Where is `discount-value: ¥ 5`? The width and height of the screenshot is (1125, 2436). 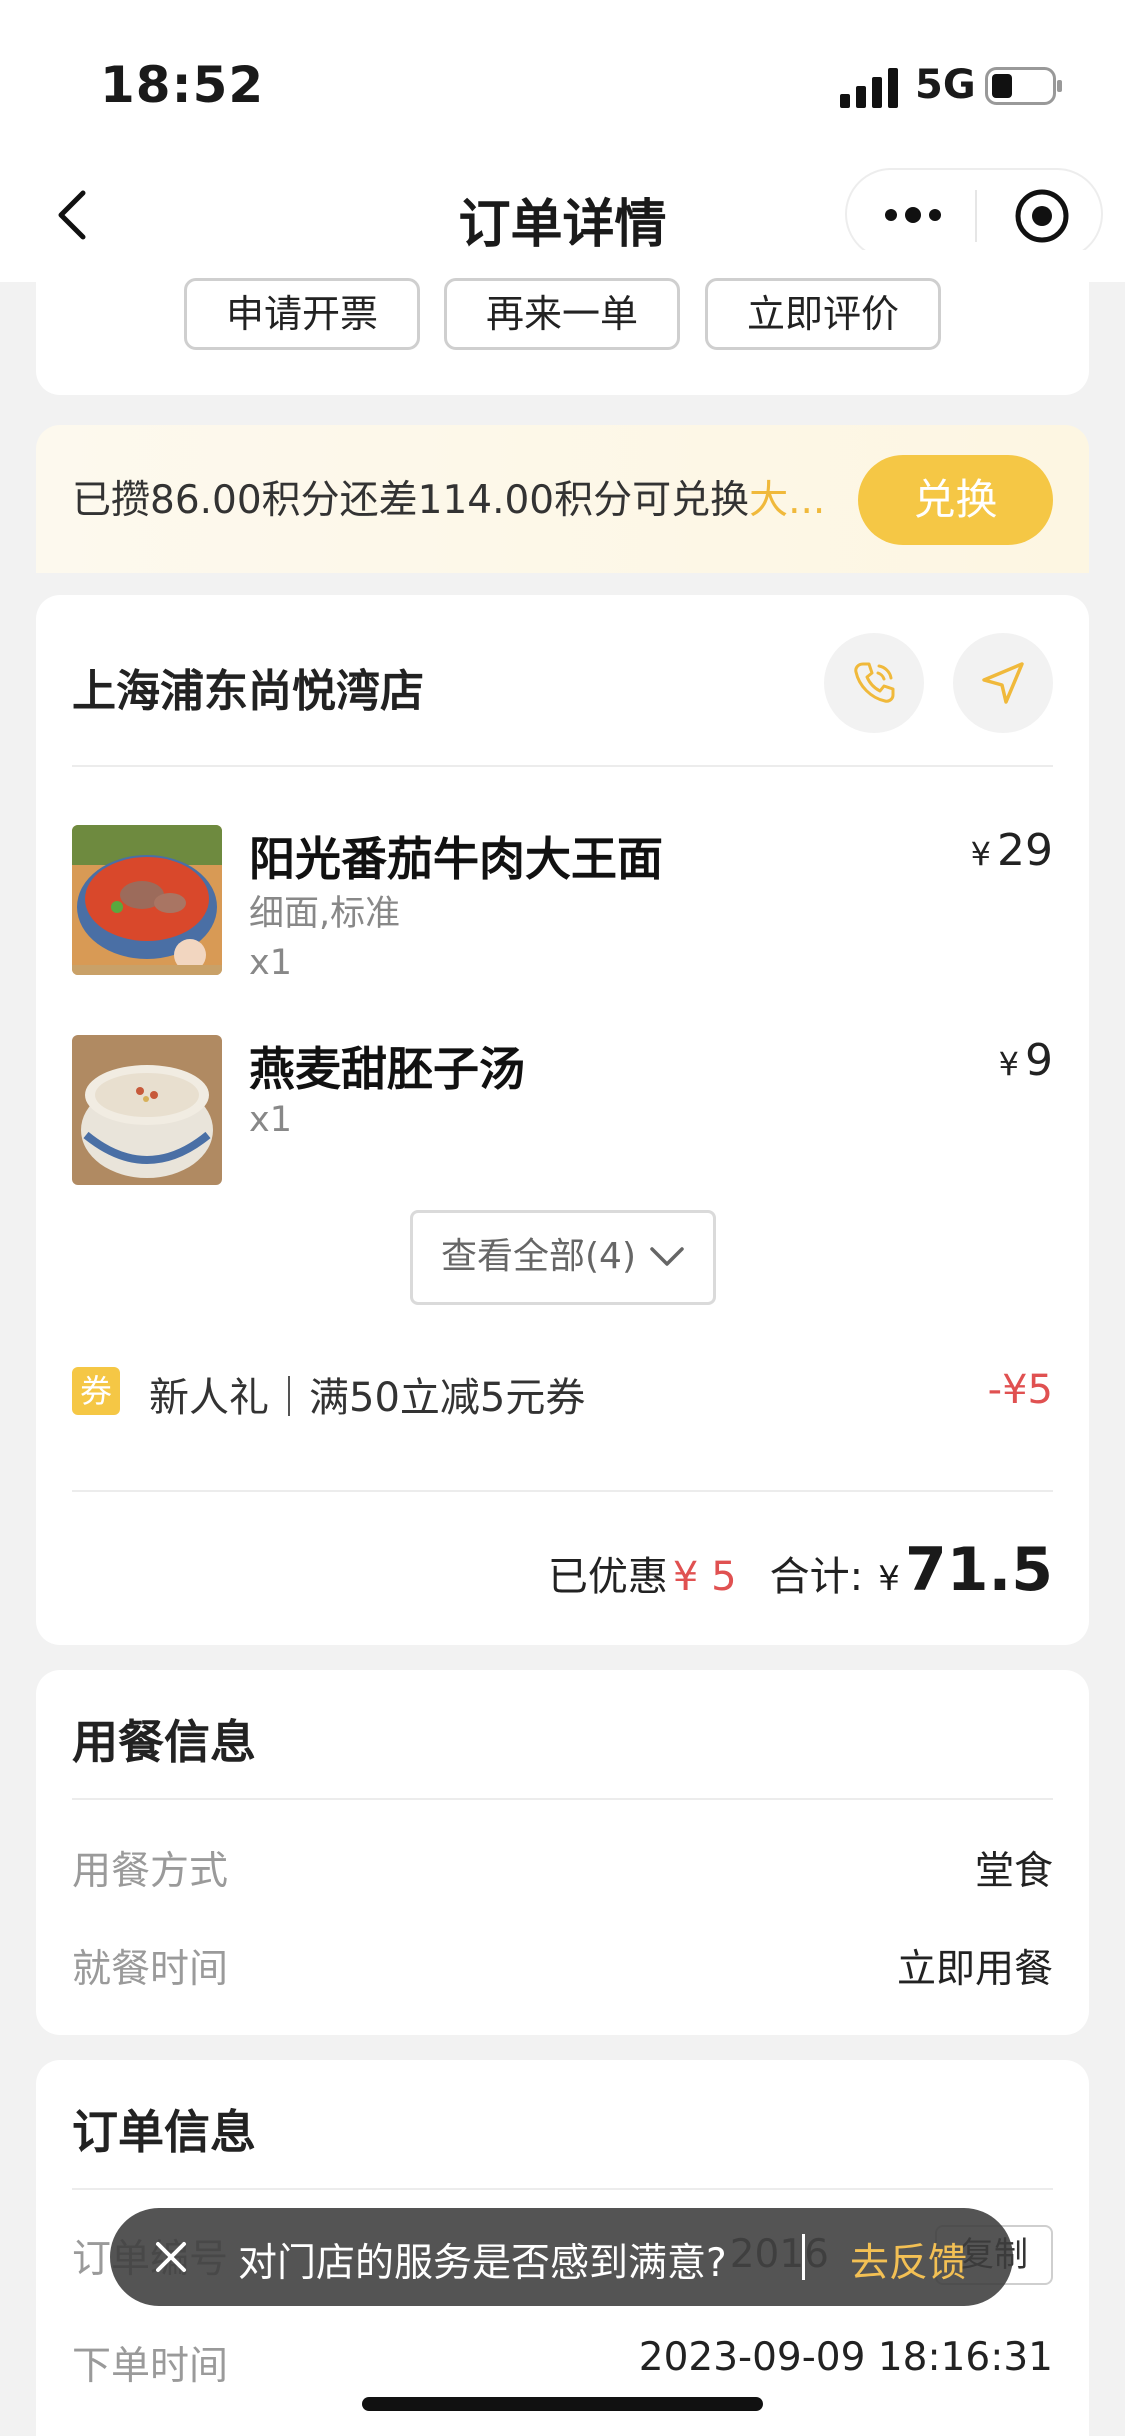
discount-value: ¥ 5 is located at coordinates (704, 1577).